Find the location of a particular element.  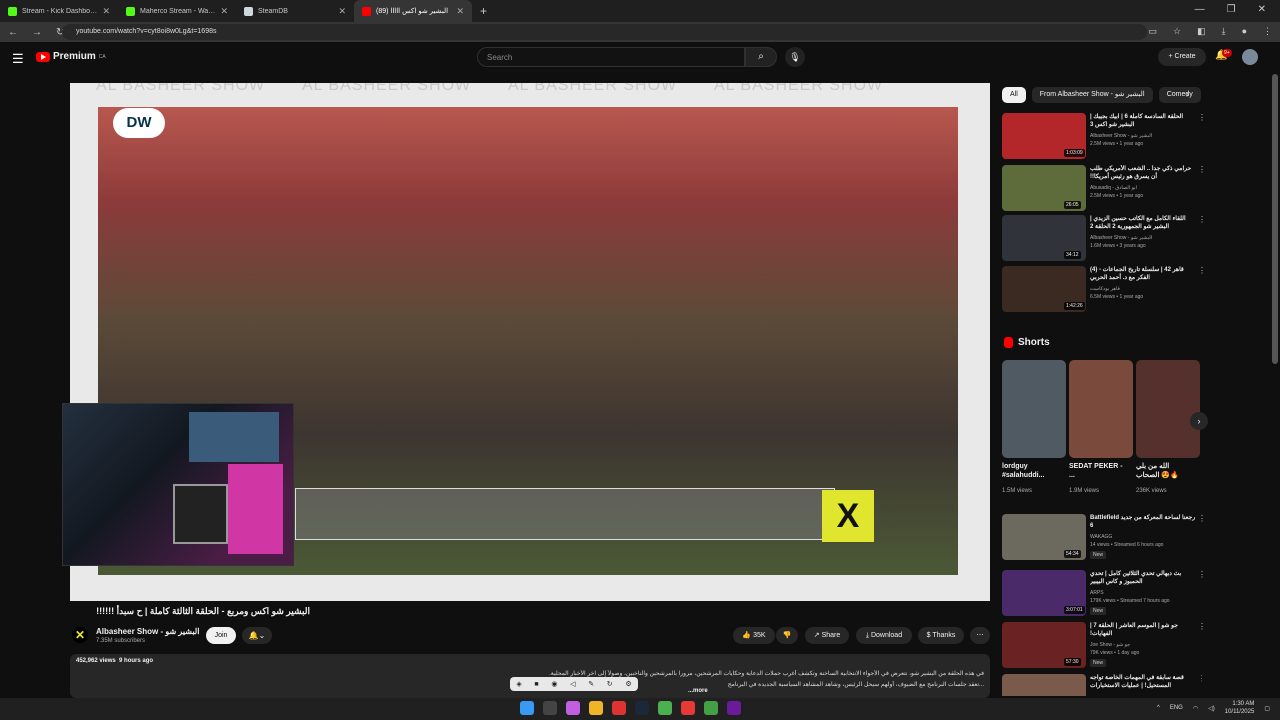

back-arrow-icon: ← is located at coordinates (13, 32).